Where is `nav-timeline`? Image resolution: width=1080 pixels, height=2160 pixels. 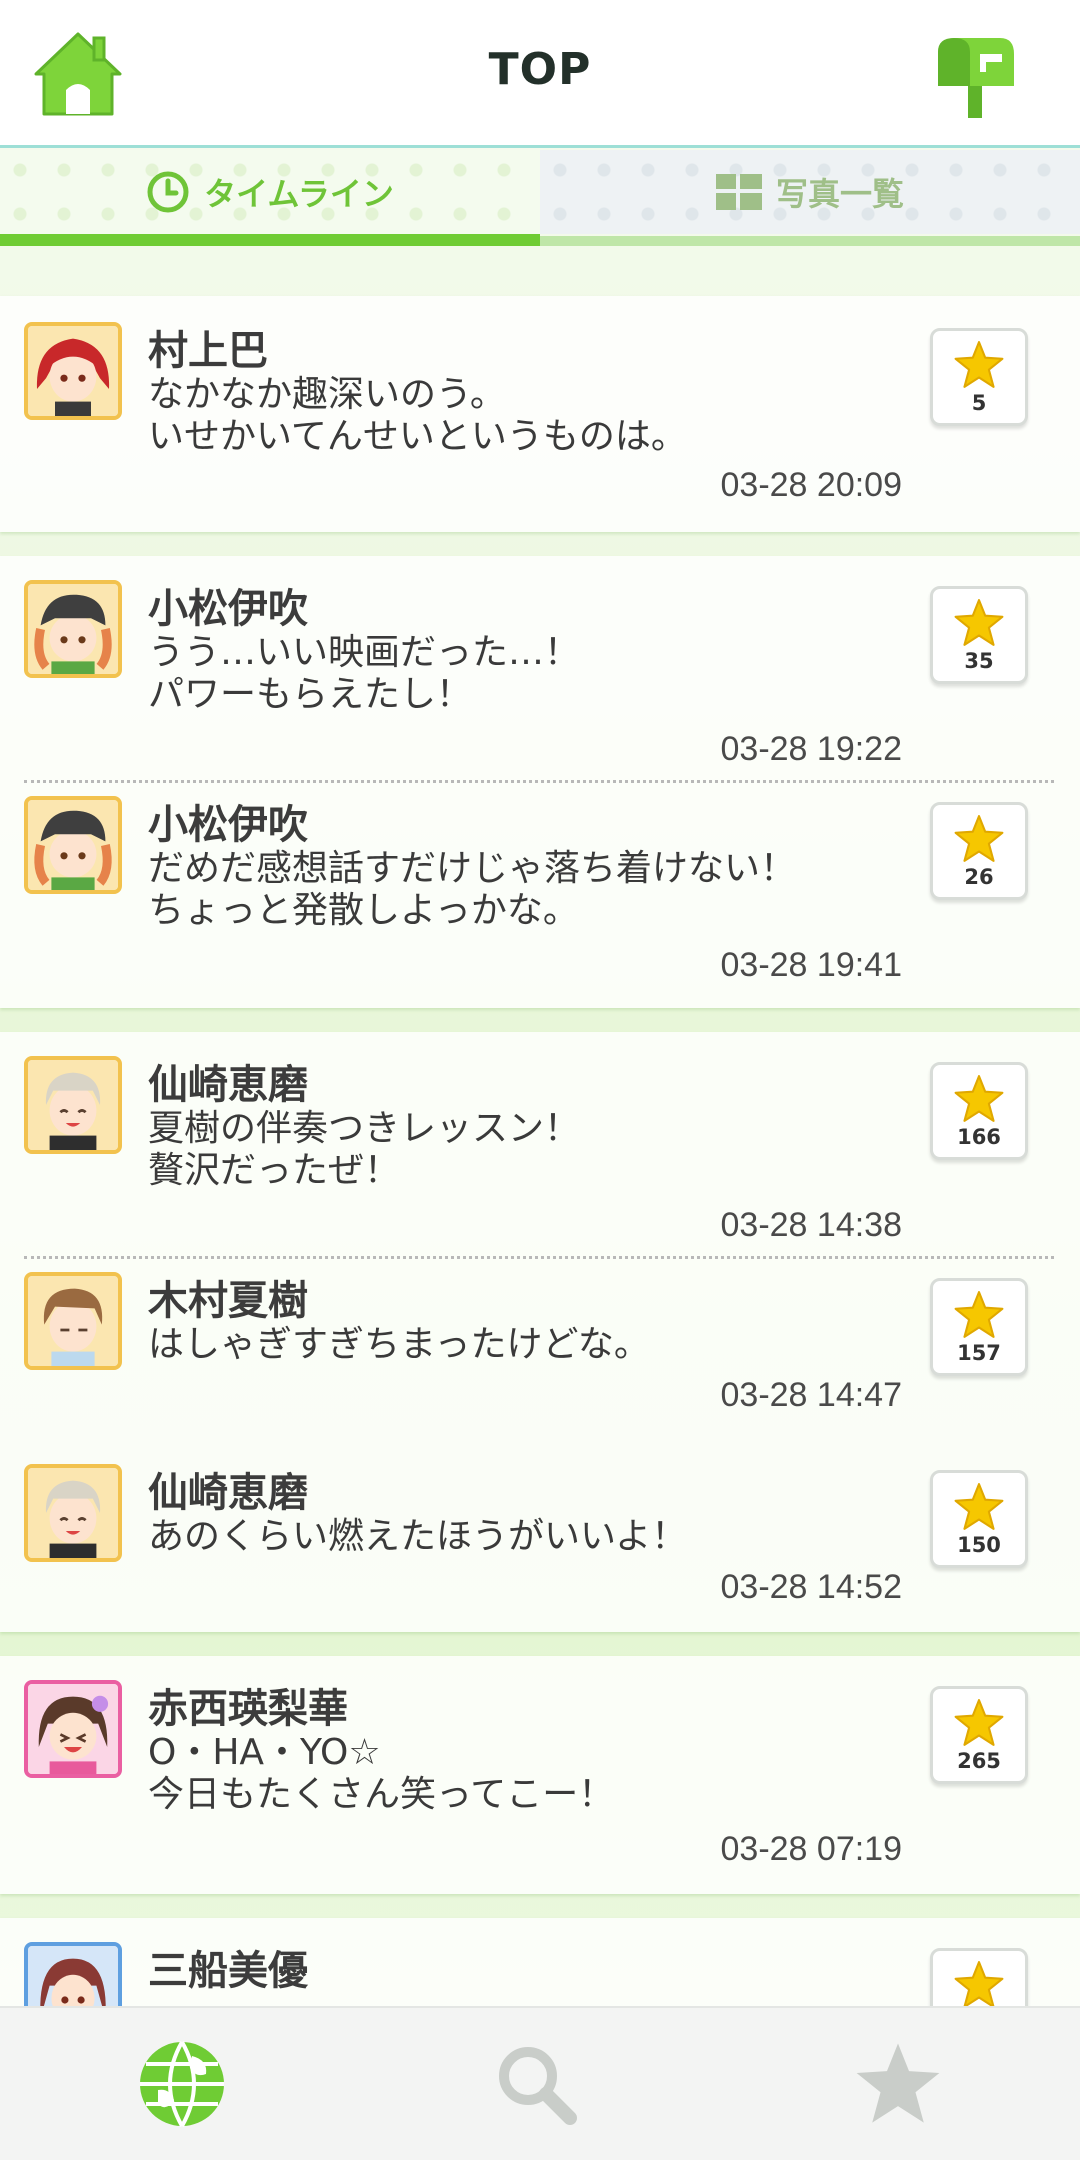
nav-timeline is located at coordinates (186, 2088).